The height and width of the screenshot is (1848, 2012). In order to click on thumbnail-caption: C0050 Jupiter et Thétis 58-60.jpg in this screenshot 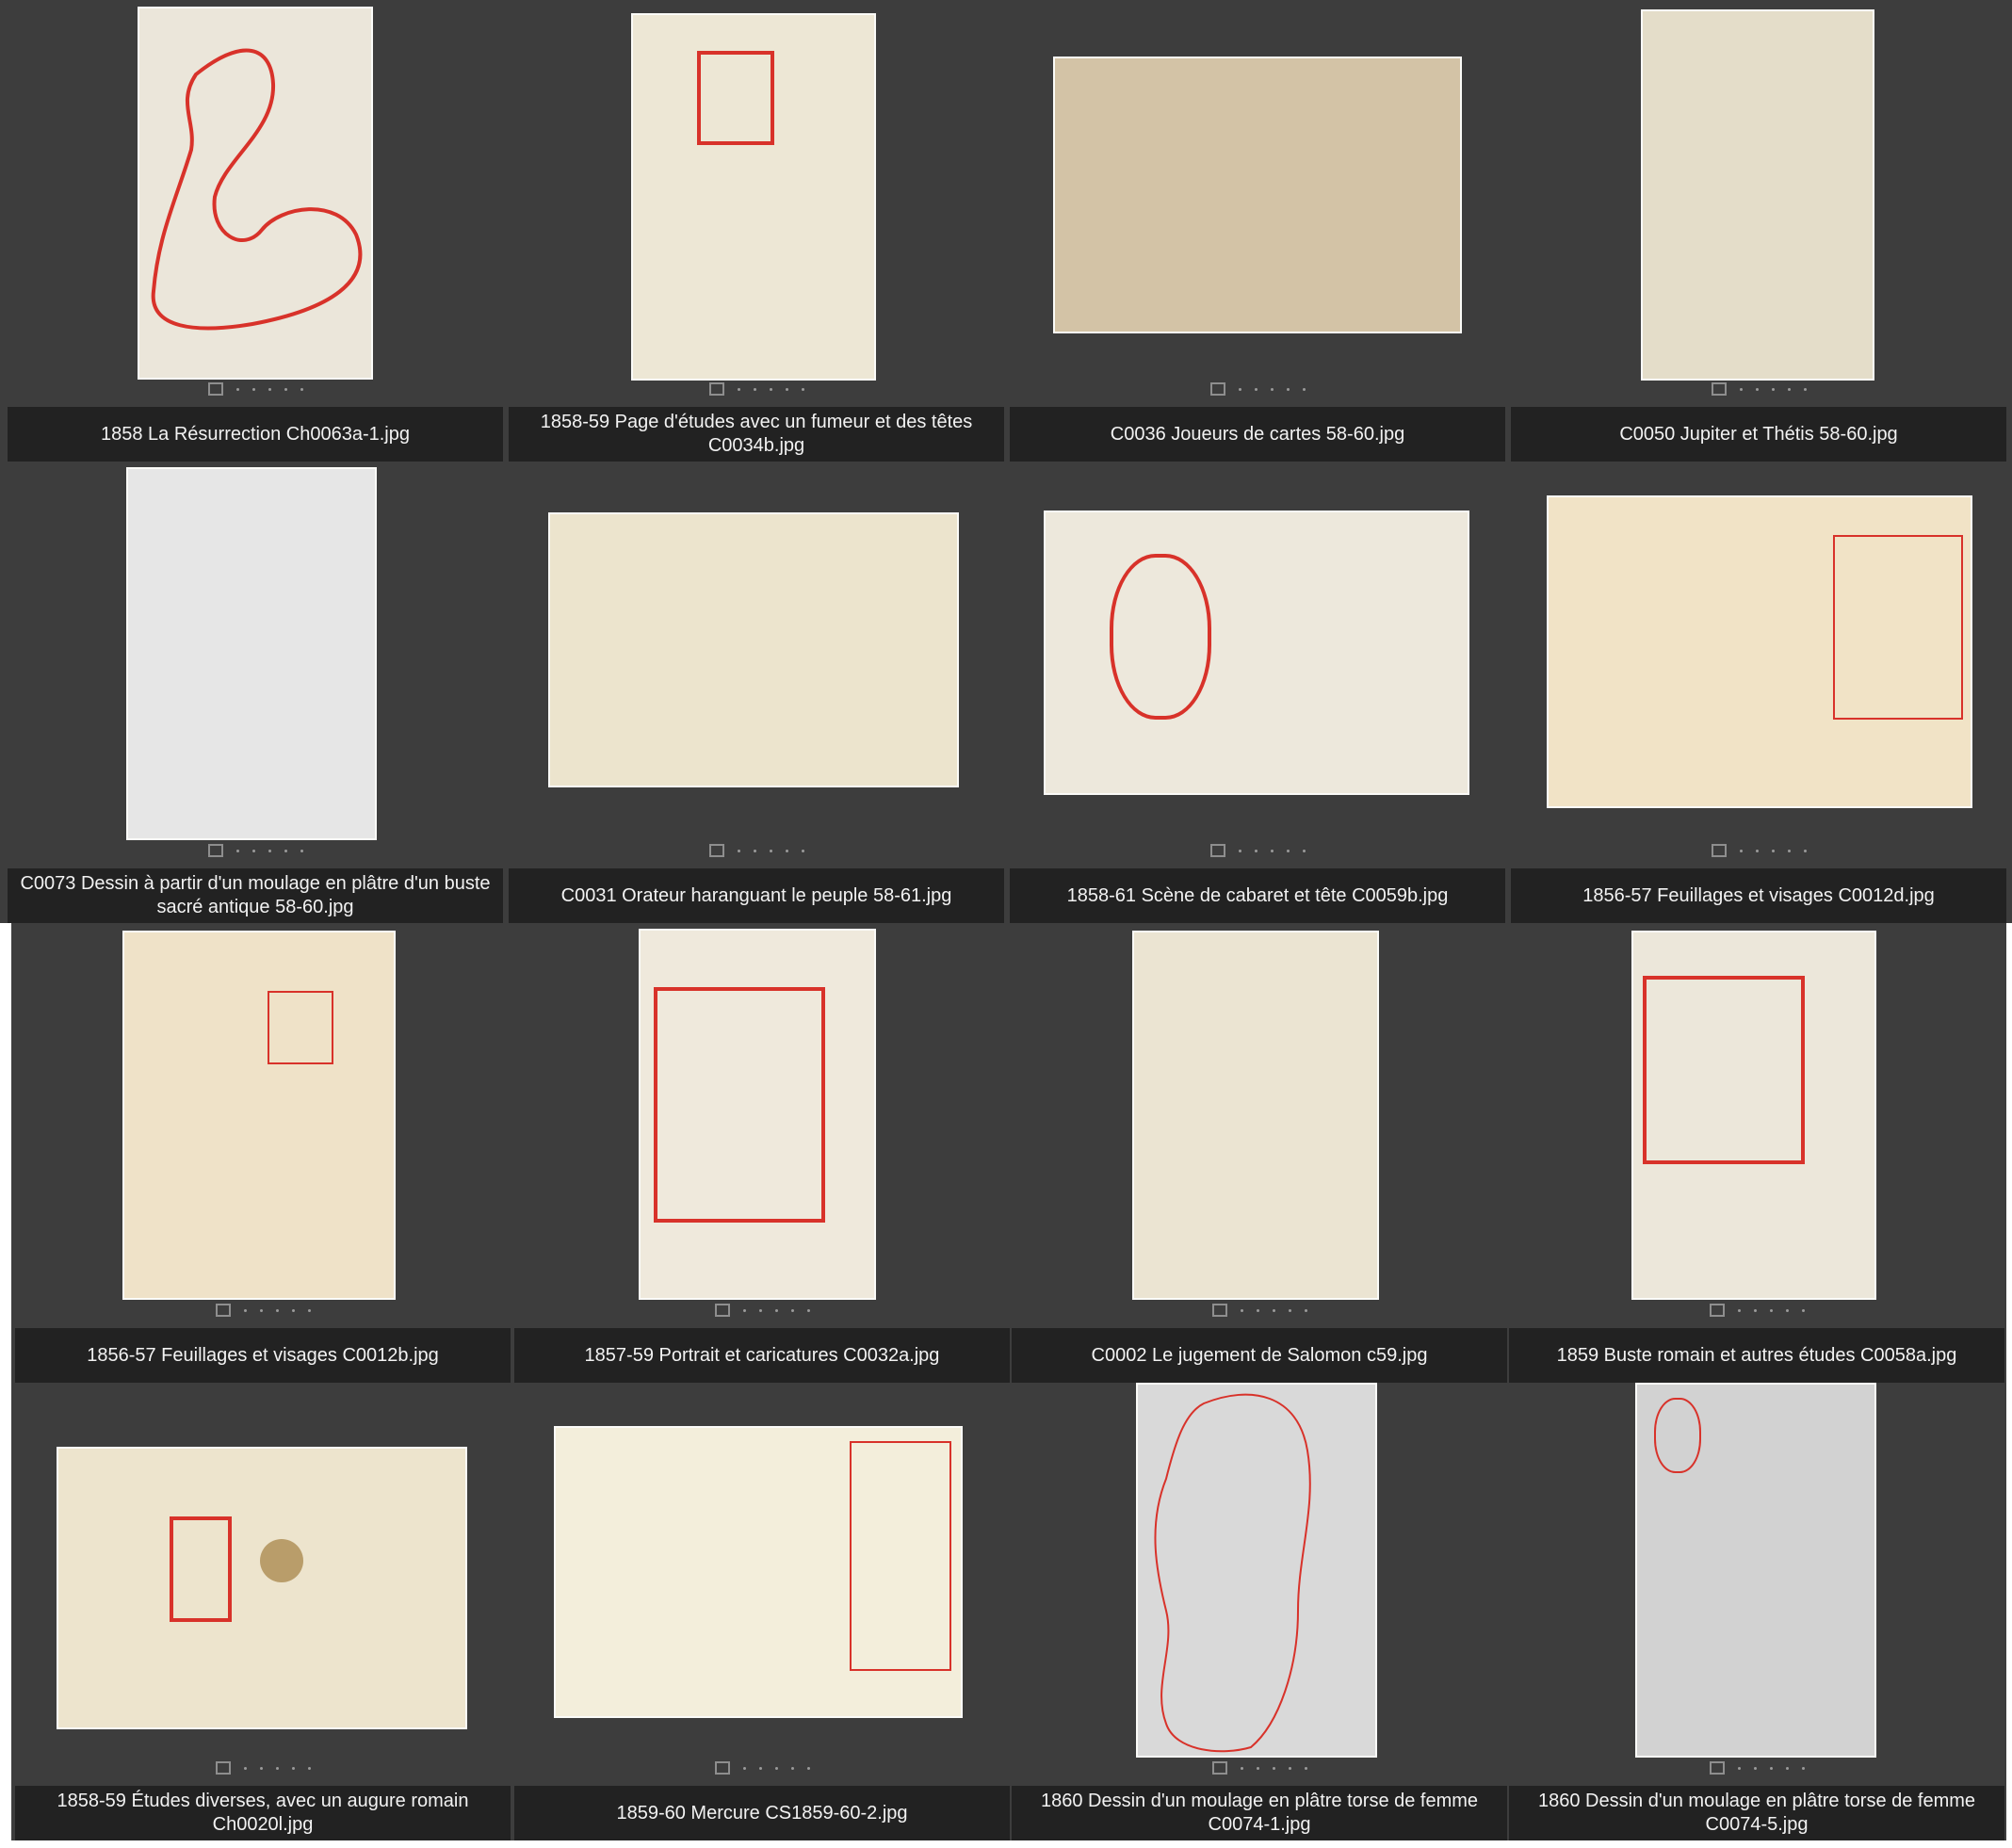, I will do `click(1758, 435)`.